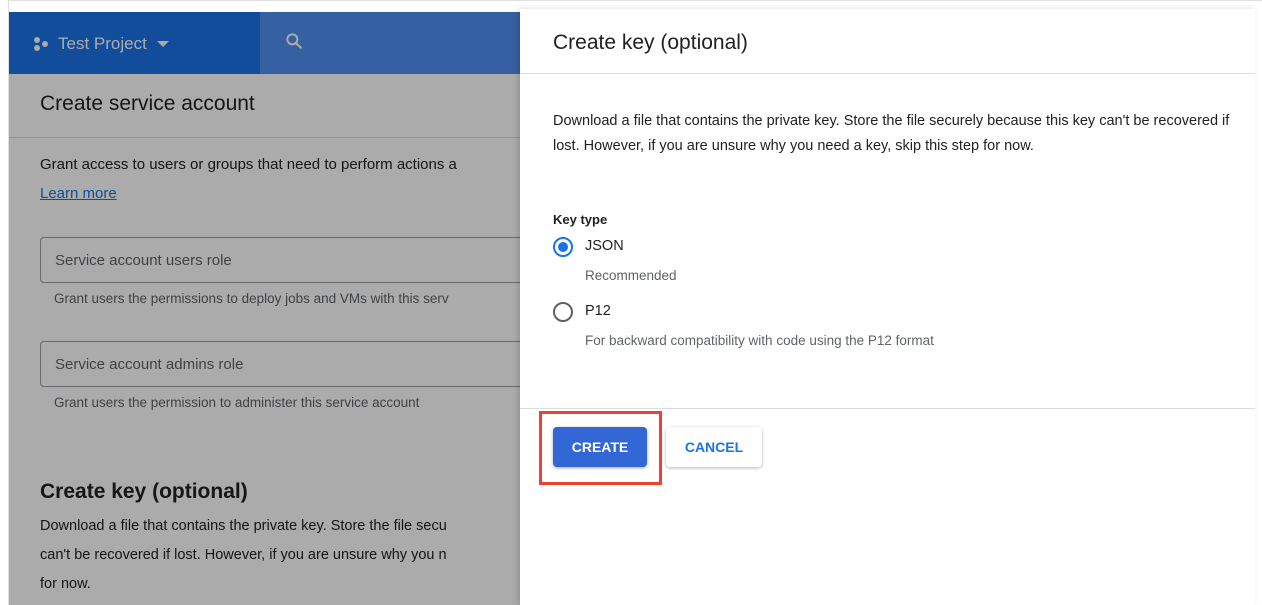 Image resolution: width=1262 pixels, height=605 pixels. I want to click on json-option-sublabel: Recommended, so click(631, 275).